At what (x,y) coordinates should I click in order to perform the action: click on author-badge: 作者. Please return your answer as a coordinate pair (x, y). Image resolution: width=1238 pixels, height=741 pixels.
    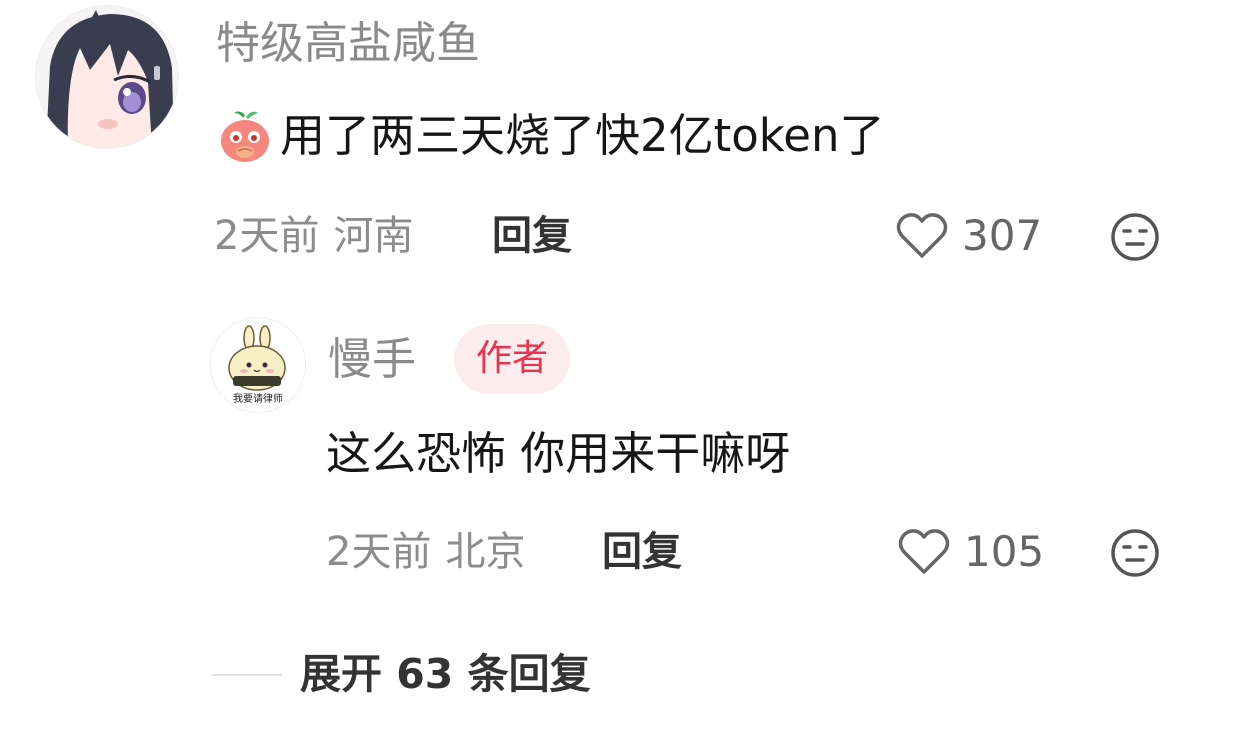
    Looking at the image, I should click on (512, 359).